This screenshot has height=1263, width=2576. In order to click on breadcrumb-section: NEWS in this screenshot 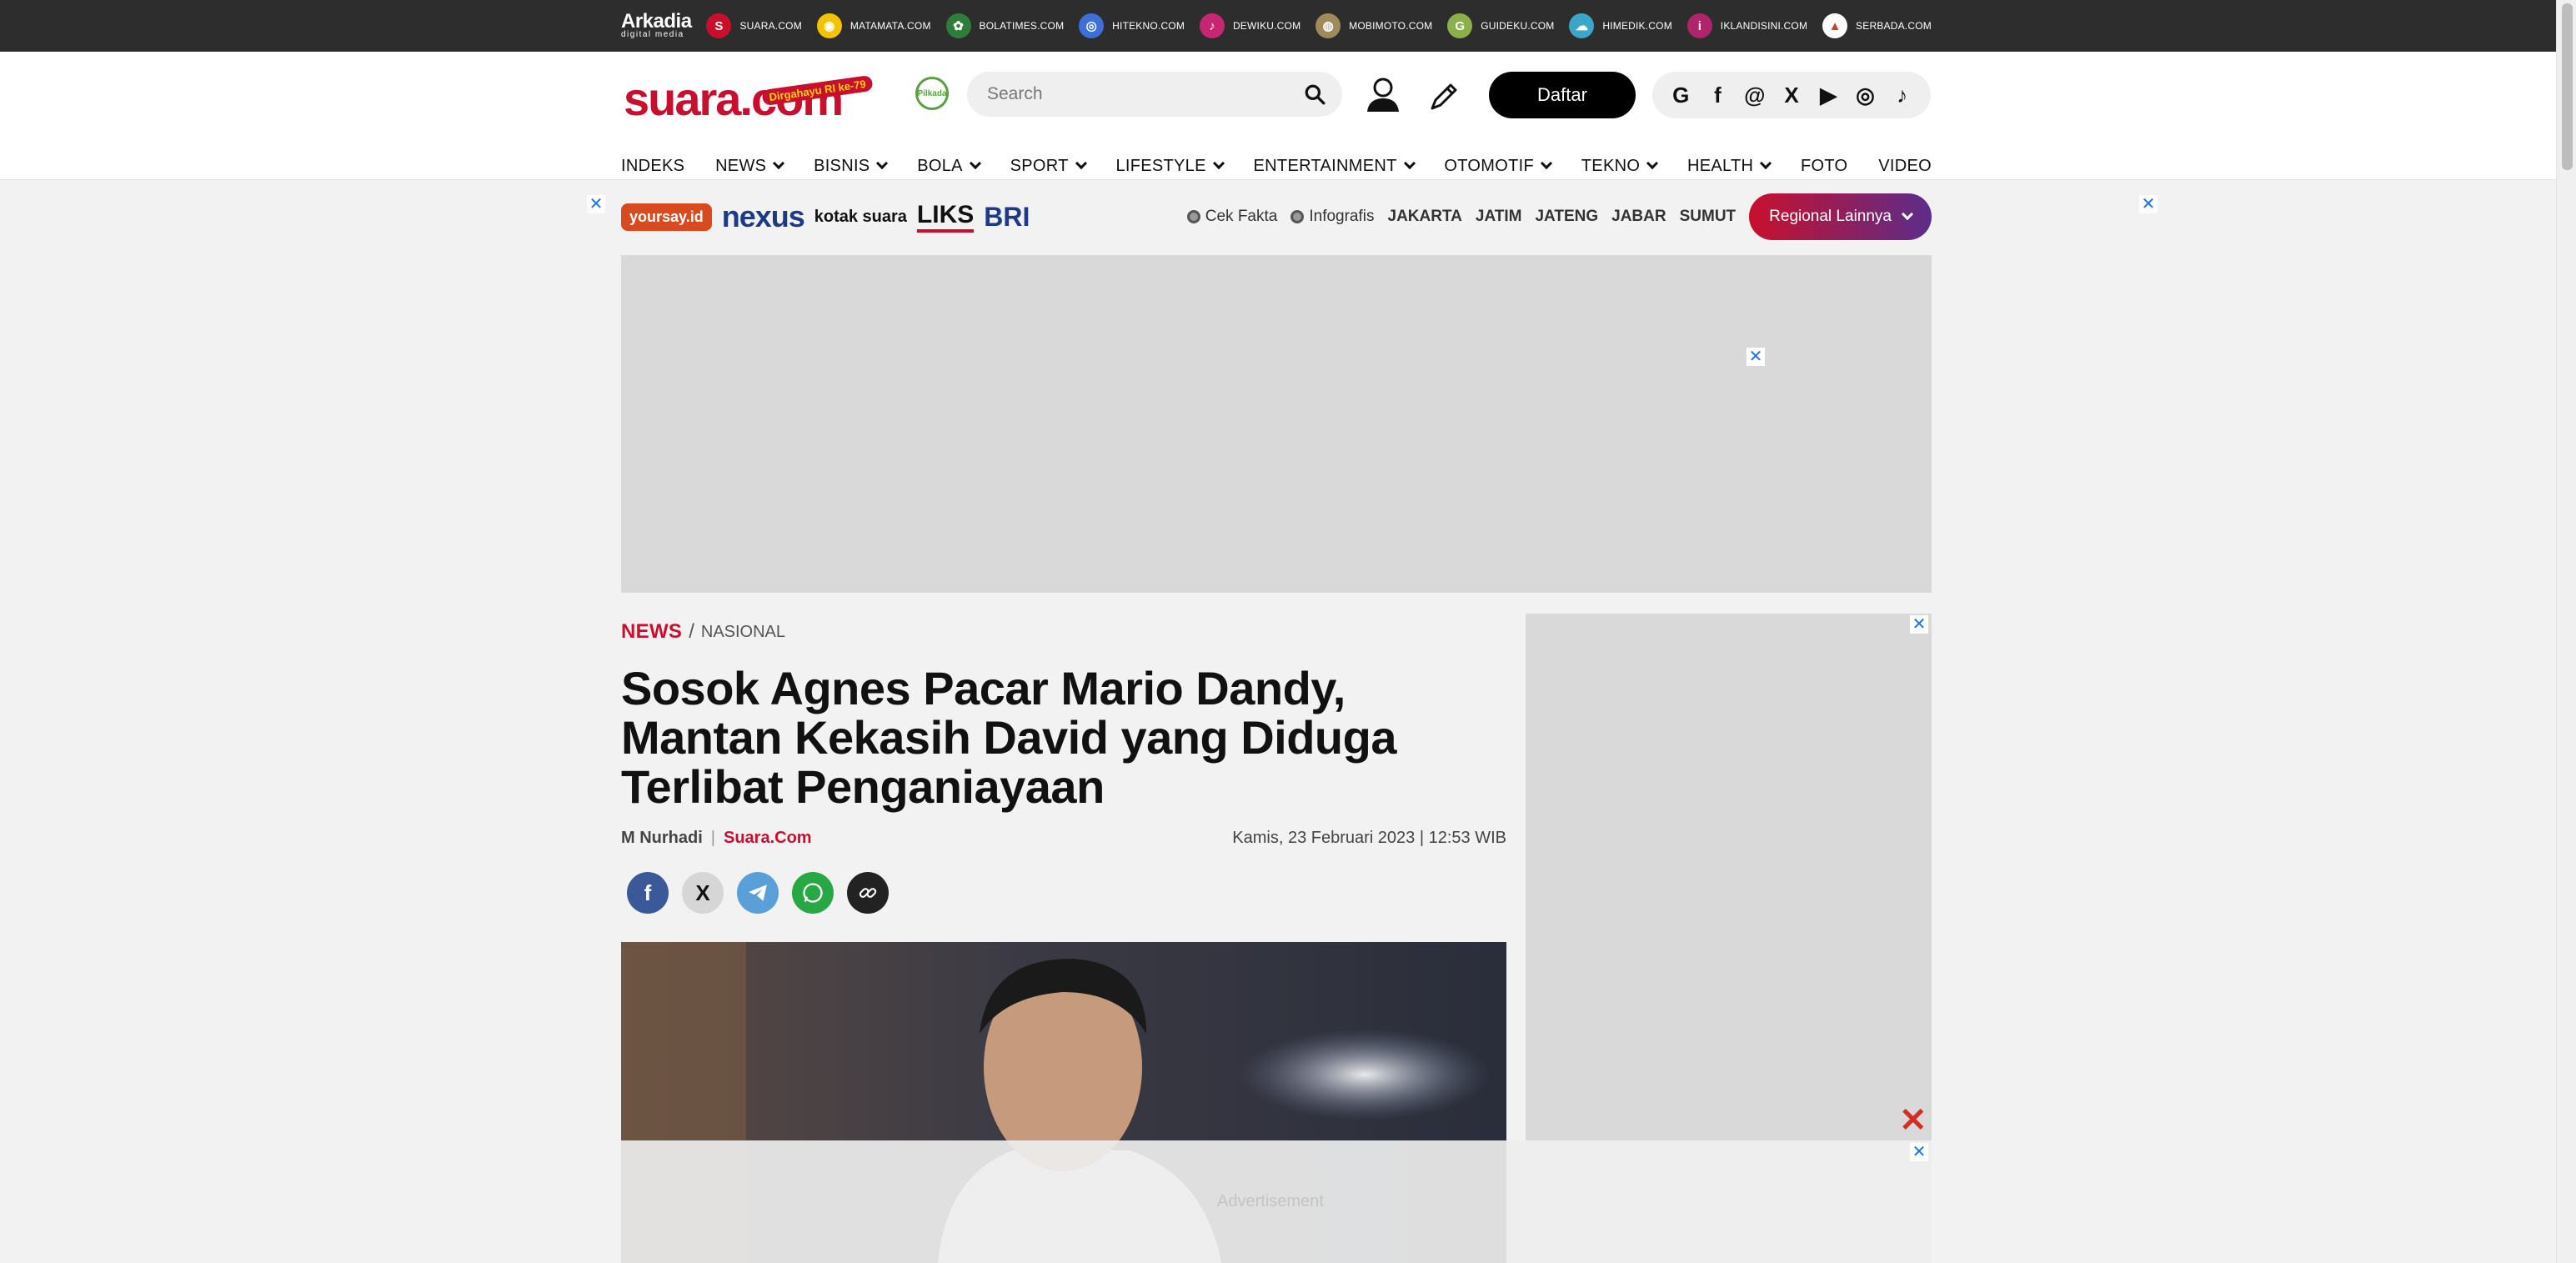, I will do `click(651, 632)`.